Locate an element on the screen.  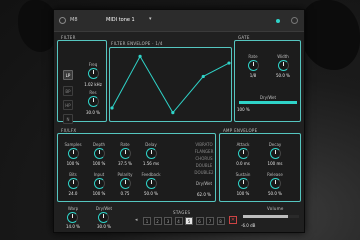
effect-list: VIBRATO FLANGER CHORUS DOUBLE DOUBLE2 is located at coordinates (204, 158).